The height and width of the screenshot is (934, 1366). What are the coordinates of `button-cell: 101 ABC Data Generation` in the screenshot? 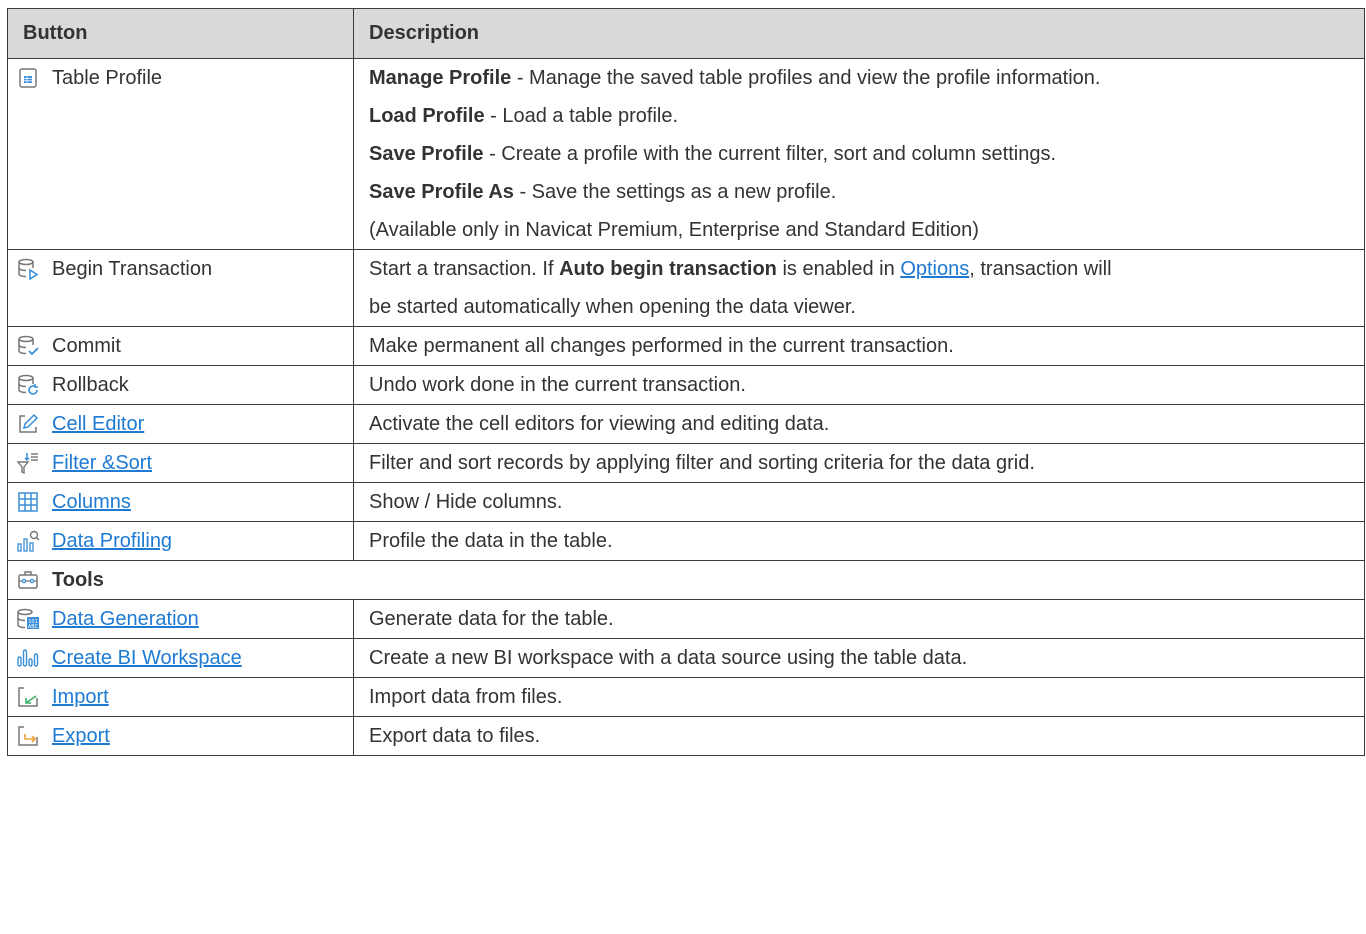 It's located at (180, 619).